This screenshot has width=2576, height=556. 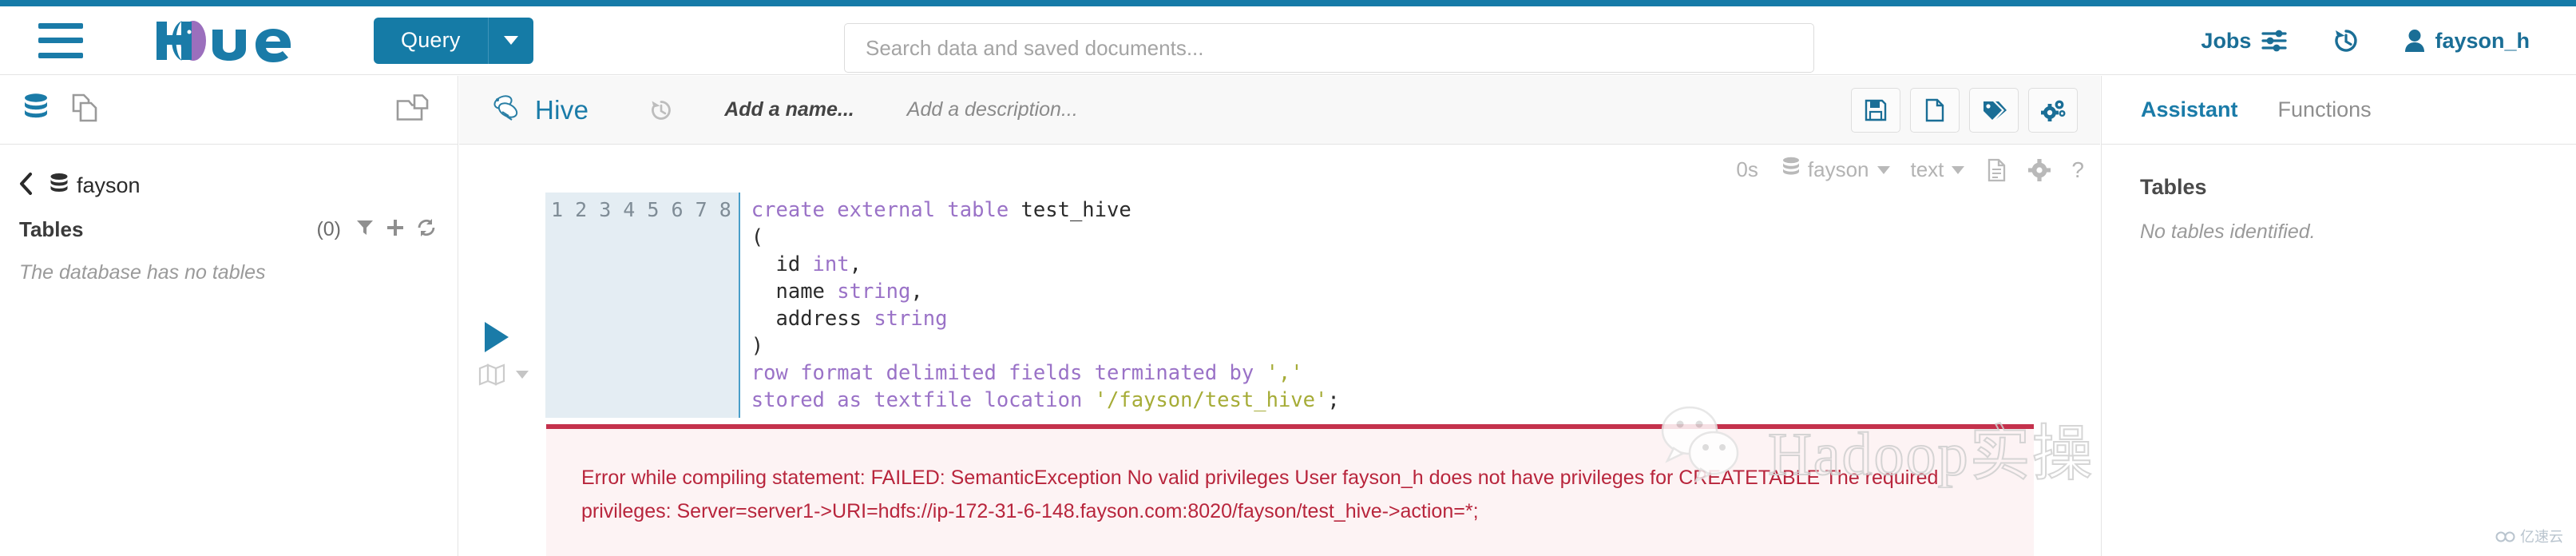 I want to click on user-name: fayson_h, so click(x=2482, y=40).